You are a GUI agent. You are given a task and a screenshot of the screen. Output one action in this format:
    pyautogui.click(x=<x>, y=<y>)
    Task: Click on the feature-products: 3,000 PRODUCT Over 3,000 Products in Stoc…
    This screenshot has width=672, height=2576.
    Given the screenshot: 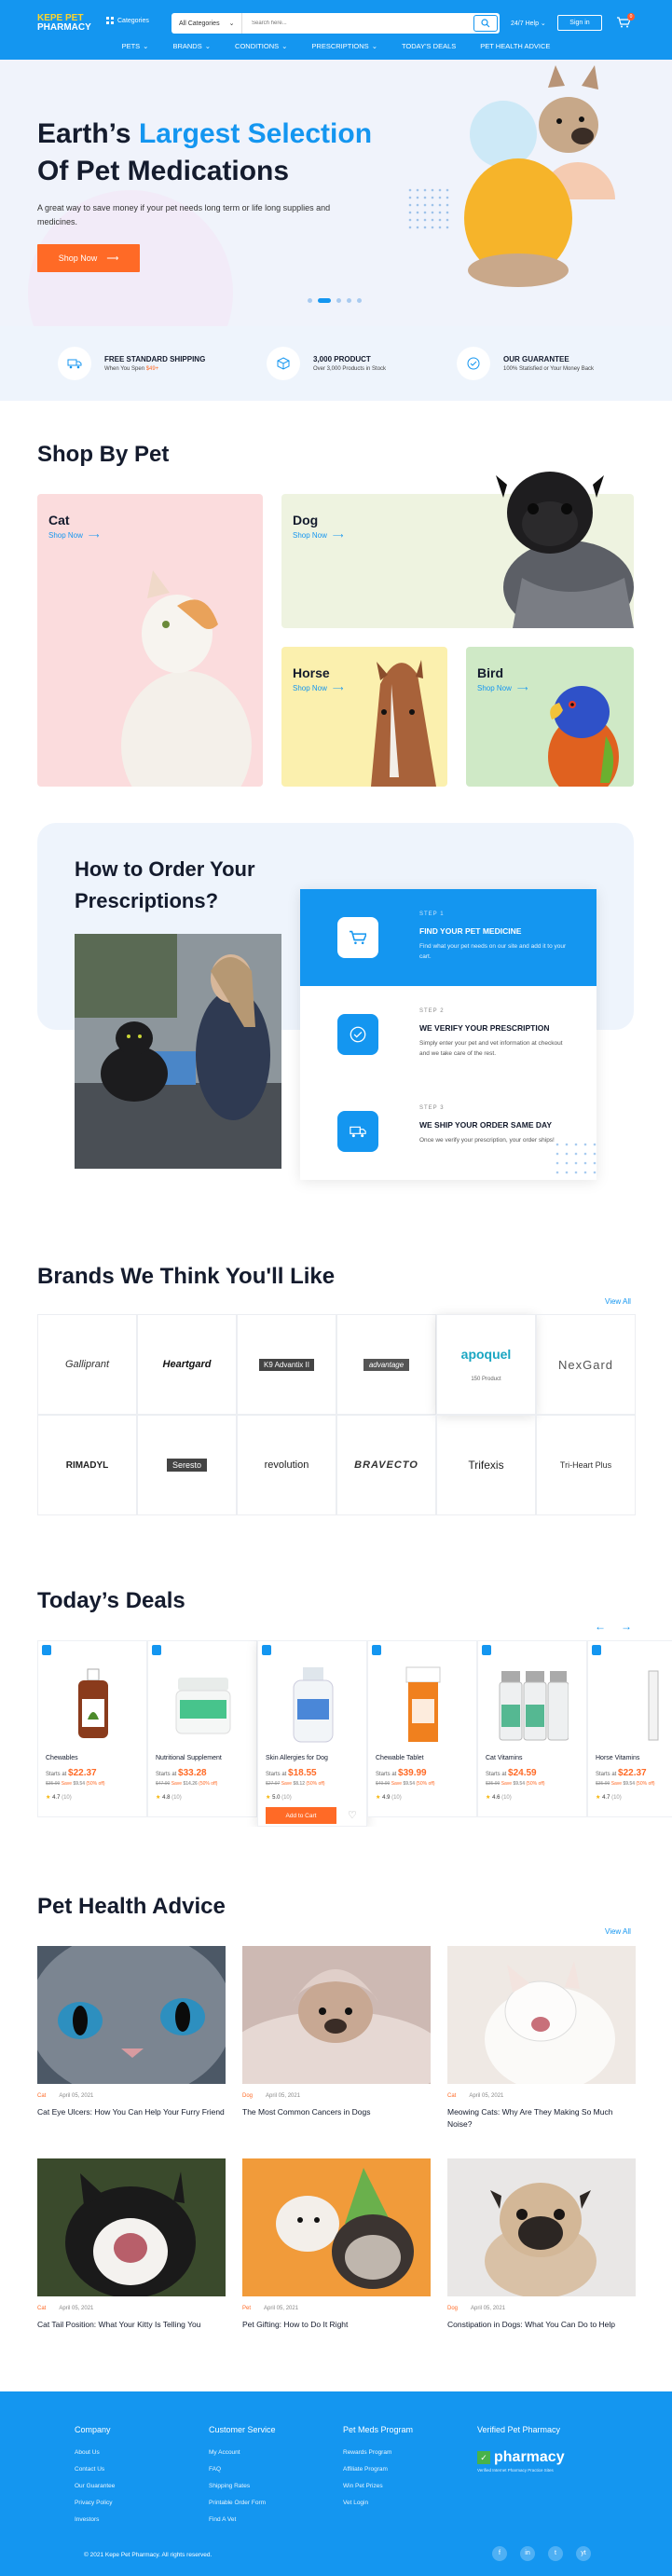 What is the action you would take?
    pyautogui.click(x=326, y=363)
    